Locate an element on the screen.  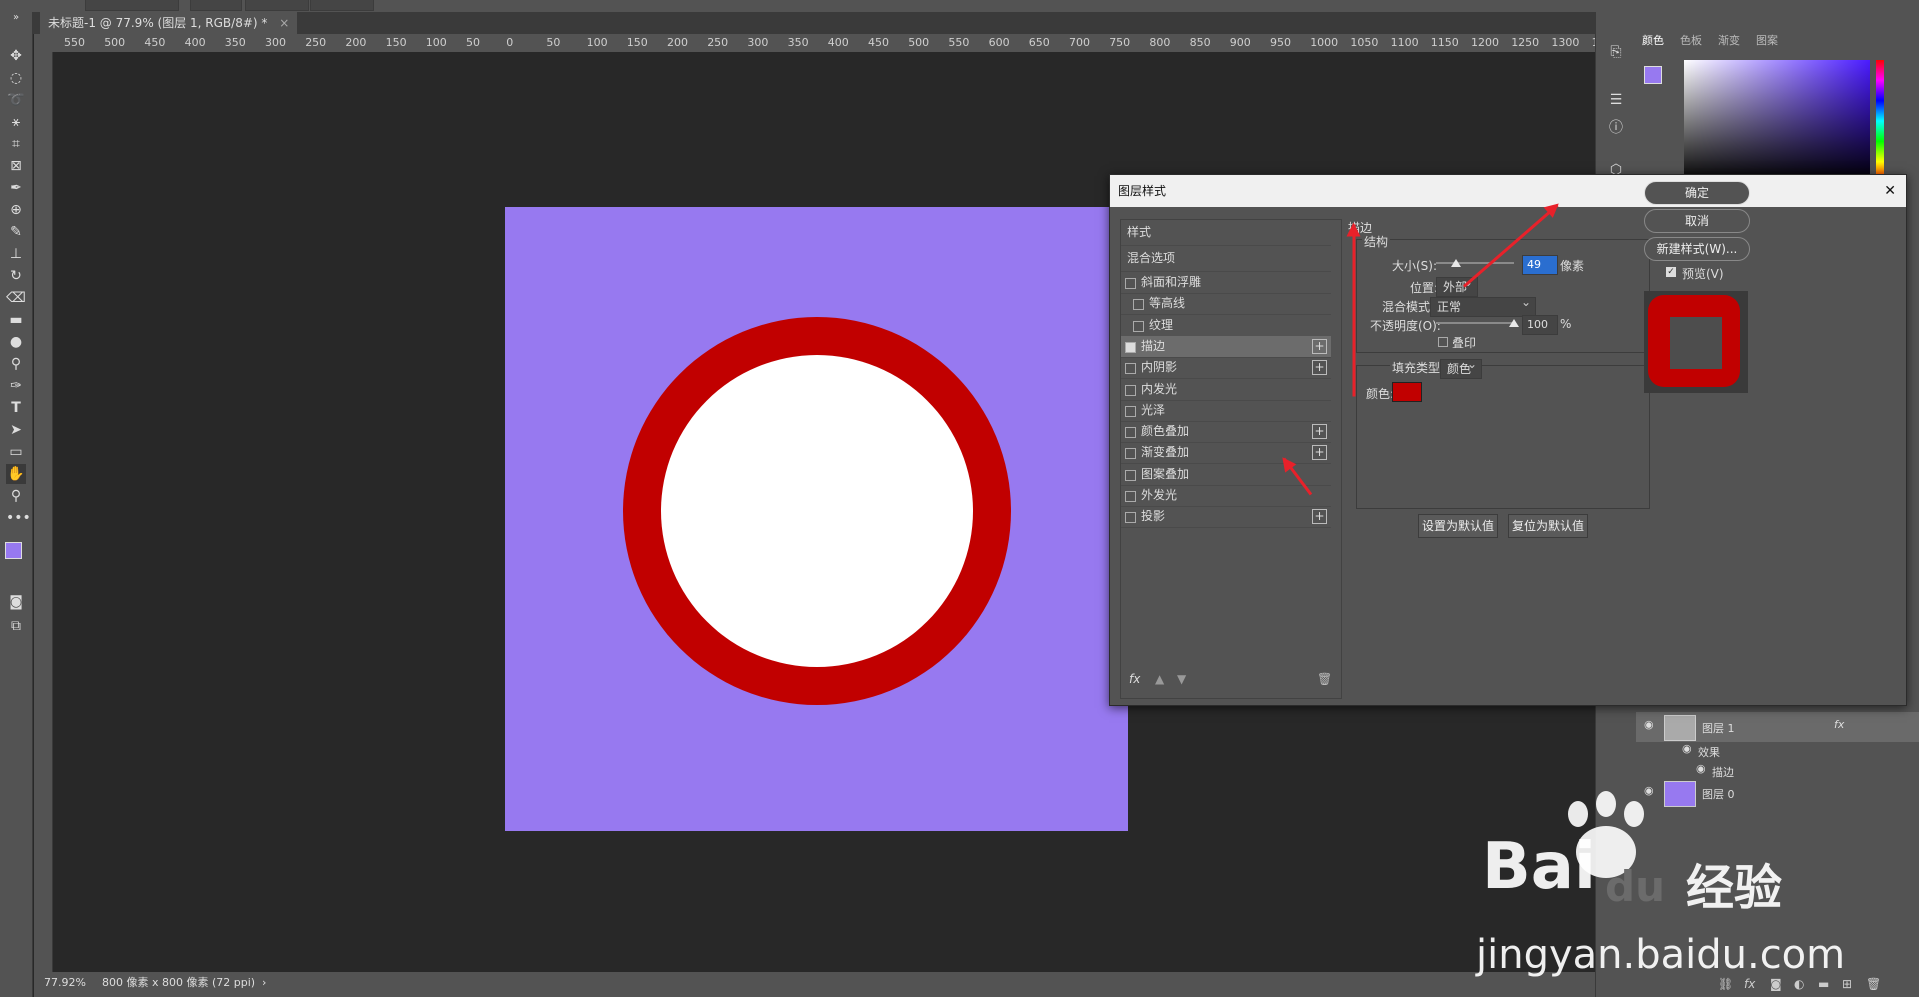
size-slider-thumb is located at coordinates (1455, 263).